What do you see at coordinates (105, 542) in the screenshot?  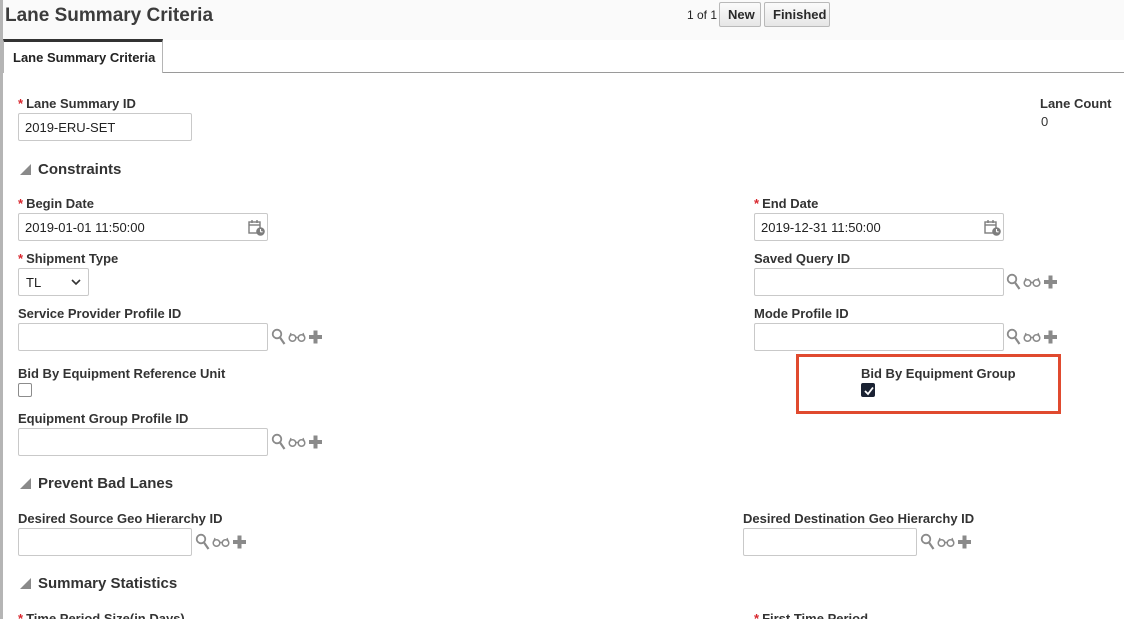 I see `desired-source-geo-hierarchy-id-input` at bounding box center [105, 542].